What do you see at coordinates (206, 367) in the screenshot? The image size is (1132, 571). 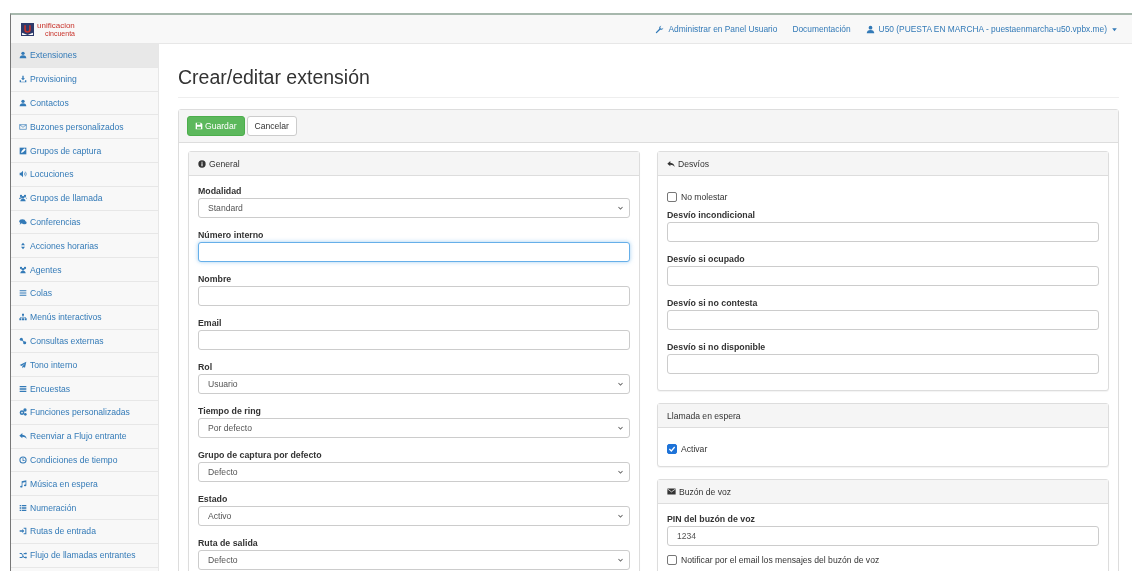 I see `field-label: Rol` at bounding box center [206, 367].